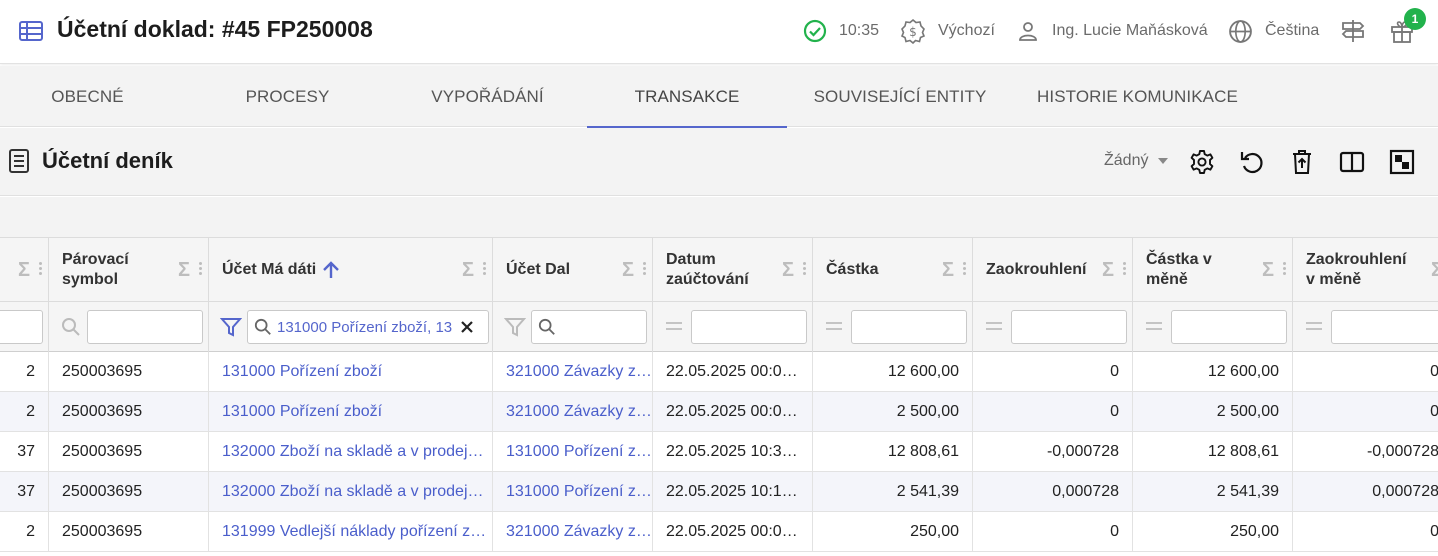 This screenshot has height=556, width=1438. I want to click on status-clock: 10:35, so click(841, 31).